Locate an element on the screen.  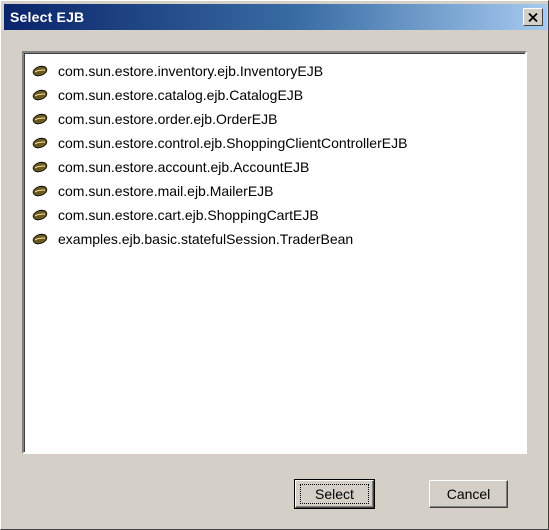
dialog-title: Select EJB is located at coordinates (47, 17).